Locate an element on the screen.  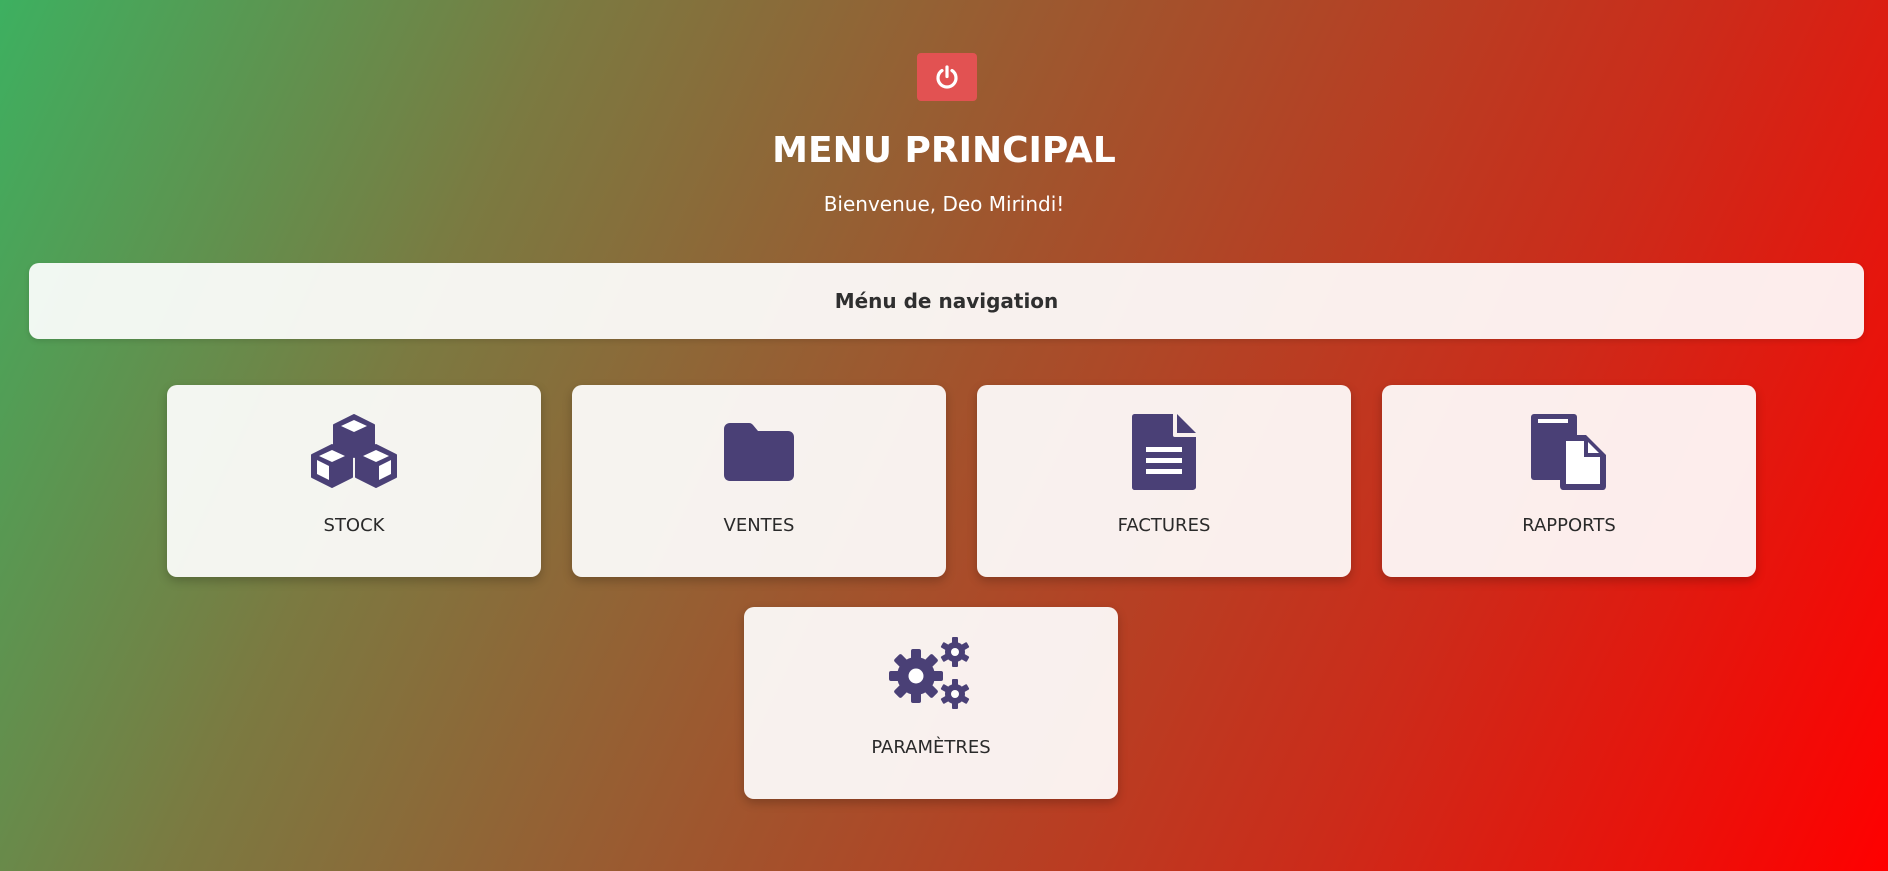
card-label: PARAMÈTRES is located at coordinates (931, 747).